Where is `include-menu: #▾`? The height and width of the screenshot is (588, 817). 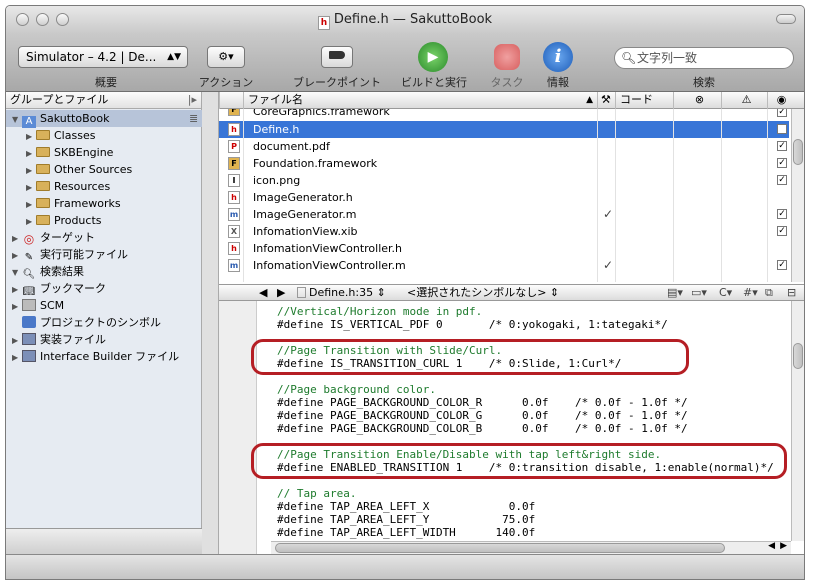
include-menu: #▾ is located at coordinates (750, 292).